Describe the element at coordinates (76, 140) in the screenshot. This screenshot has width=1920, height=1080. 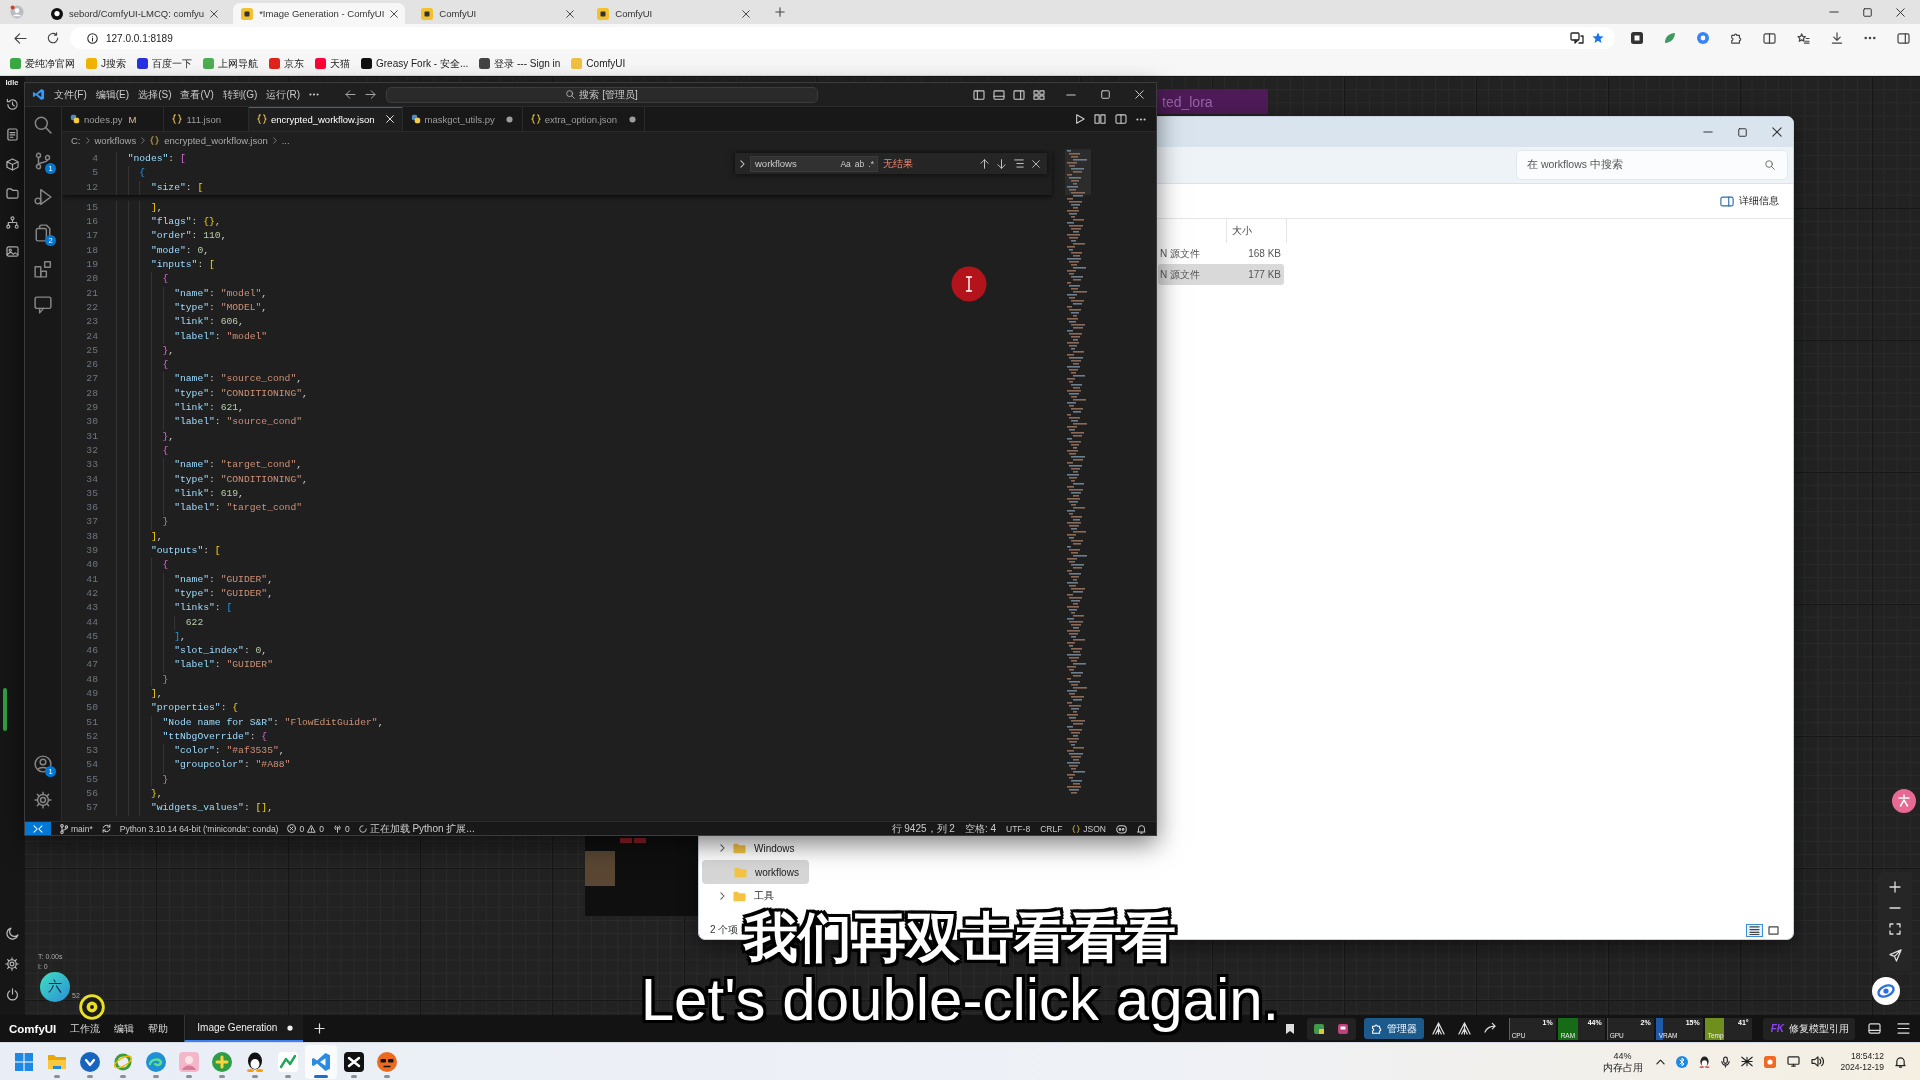
I see `breadcrumb-item: C:` at that location.